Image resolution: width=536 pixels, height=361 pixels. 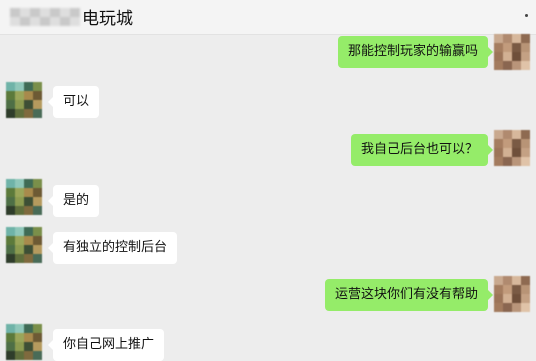 What do you see at coordinates (107, 19) in the screenshot?
I see `chat-title: 电玩城` at bounding box center [107, 19].